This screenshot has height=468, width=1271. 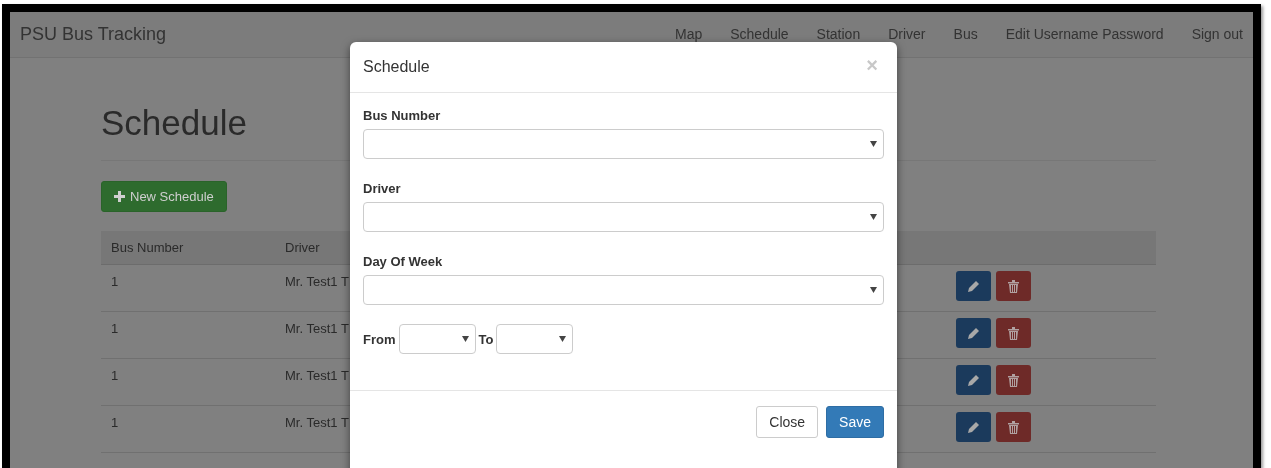 I want to click on field-label: Bus Number, so click(x=402, y=115).